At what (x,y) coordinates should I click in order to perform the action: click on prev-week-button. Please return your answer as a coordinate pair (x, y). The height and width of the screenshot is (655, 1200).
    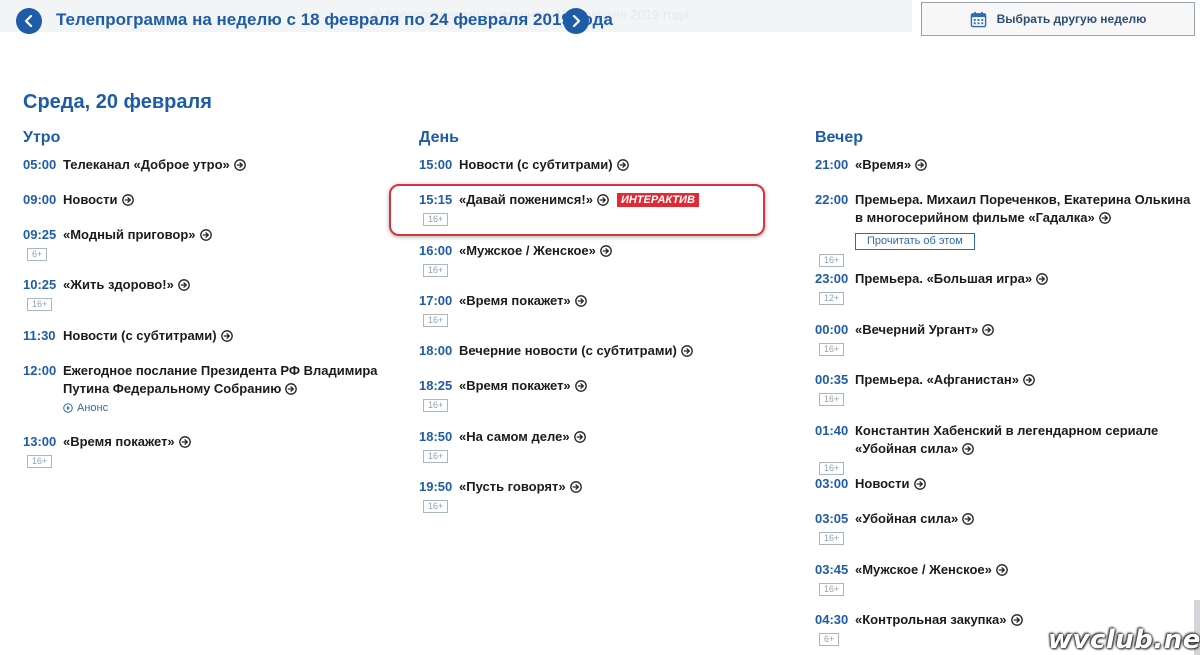
    Looking at the image, I should click on (29, 21).